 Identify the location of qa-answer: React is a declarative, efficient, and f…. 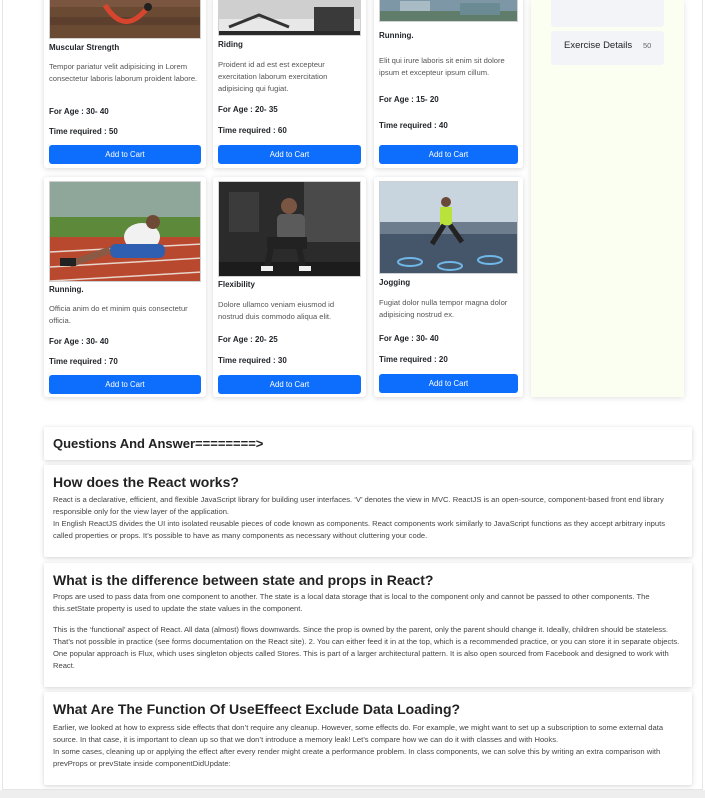
(358, 505).